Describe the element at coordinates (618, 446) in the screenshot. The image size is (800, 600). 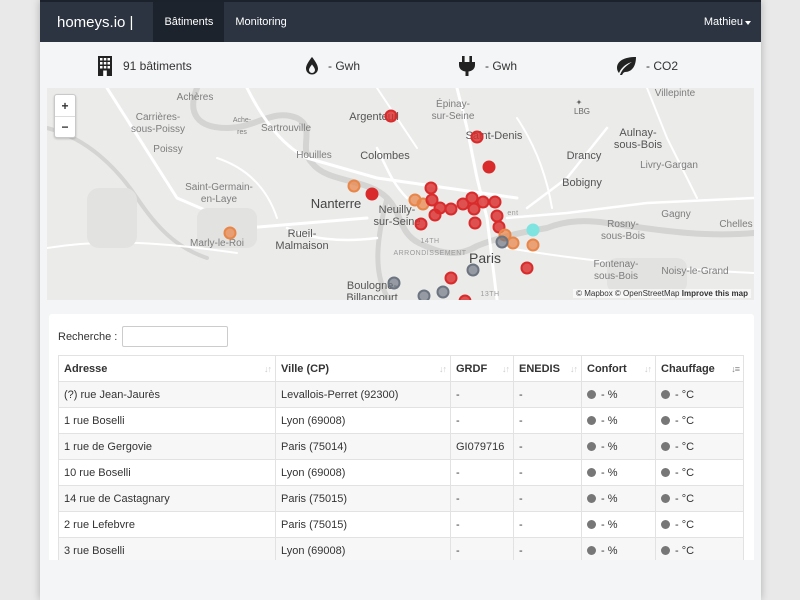
I see `cell-confort: - %` at that location.